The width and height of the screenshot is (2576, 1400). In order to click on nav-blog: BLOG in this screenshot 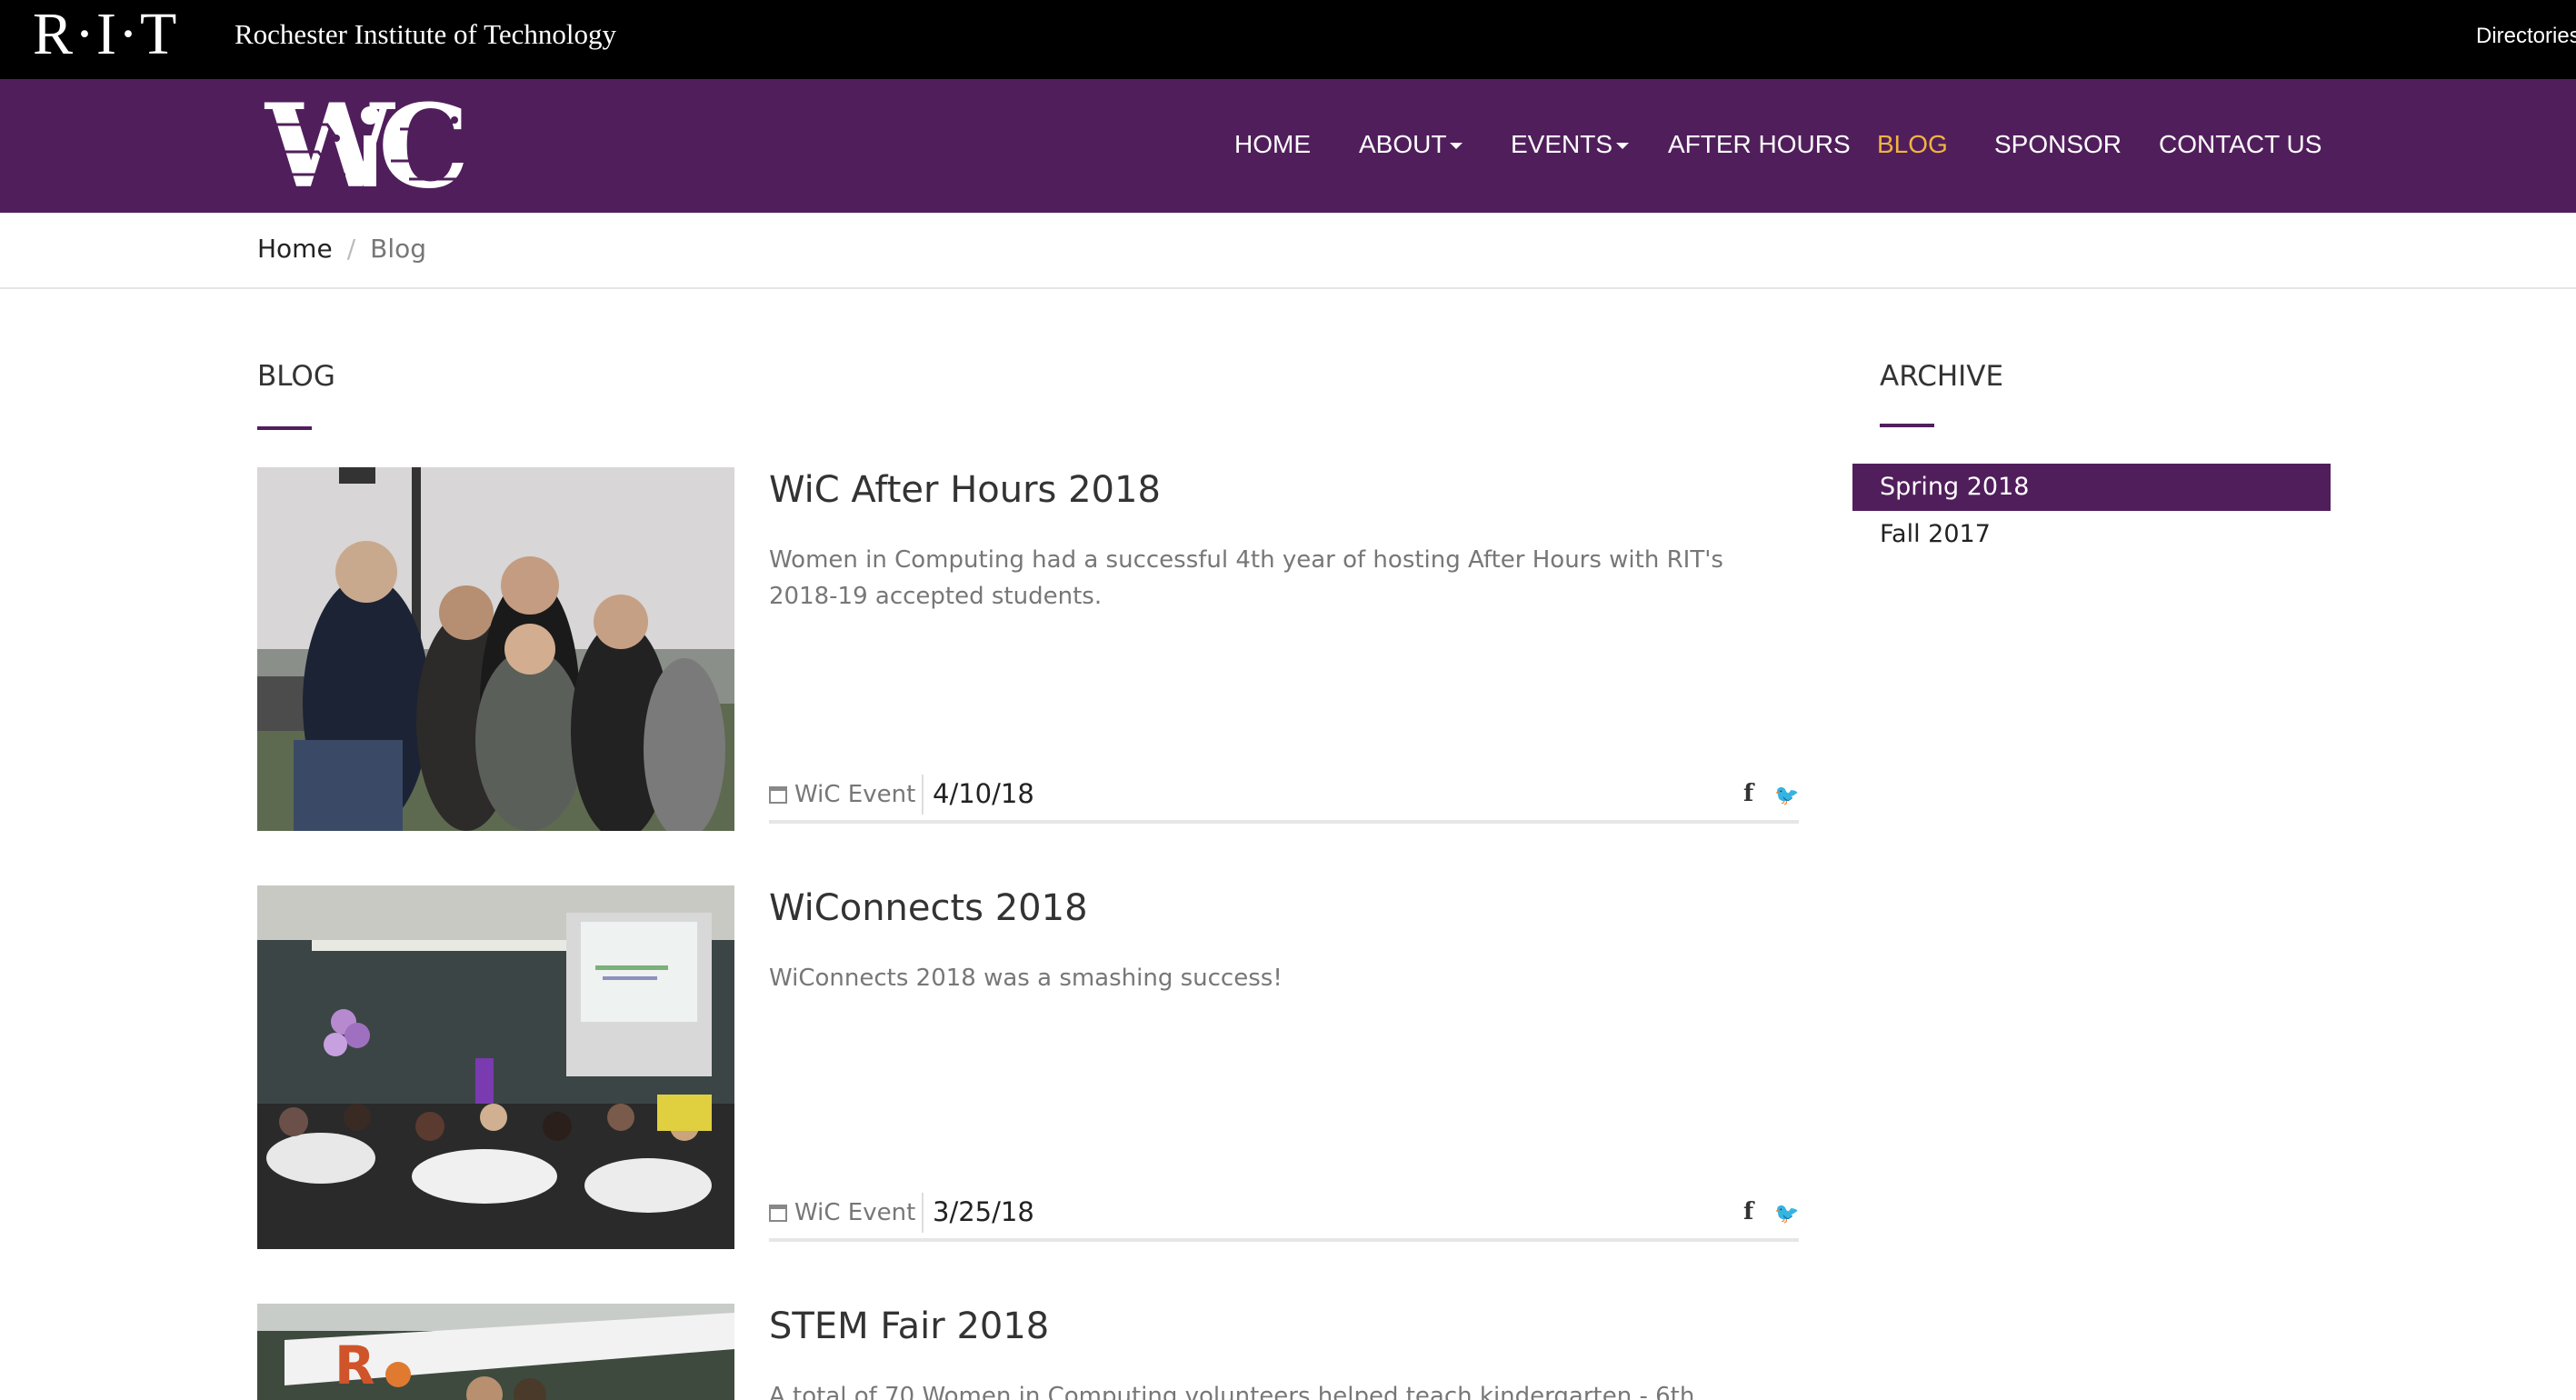, I will do `click(1912, 144)`.